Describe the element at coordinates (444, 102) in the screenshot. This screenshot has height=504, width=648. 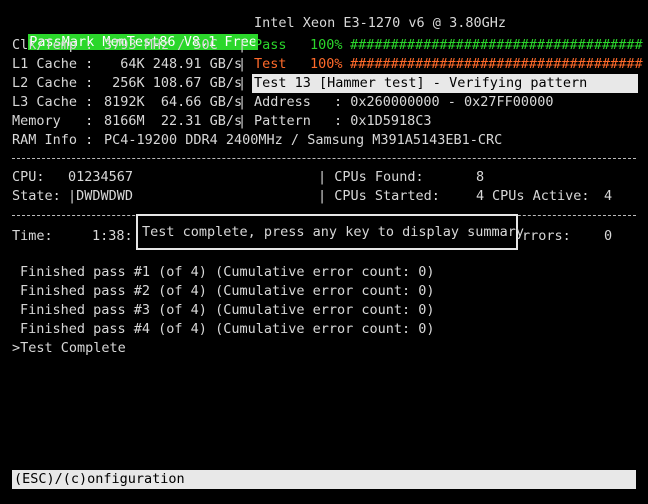
I see `address-value: : 0x260000000 - 0x27FF00000` at that location.